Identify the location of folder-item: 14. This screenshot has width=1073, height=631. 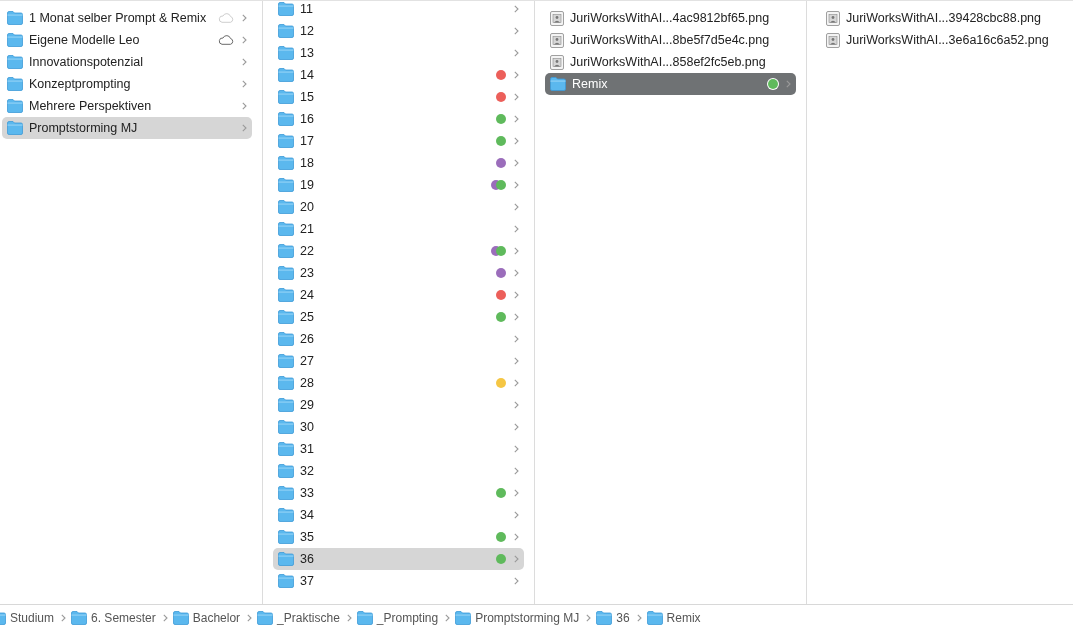
(398, 75).